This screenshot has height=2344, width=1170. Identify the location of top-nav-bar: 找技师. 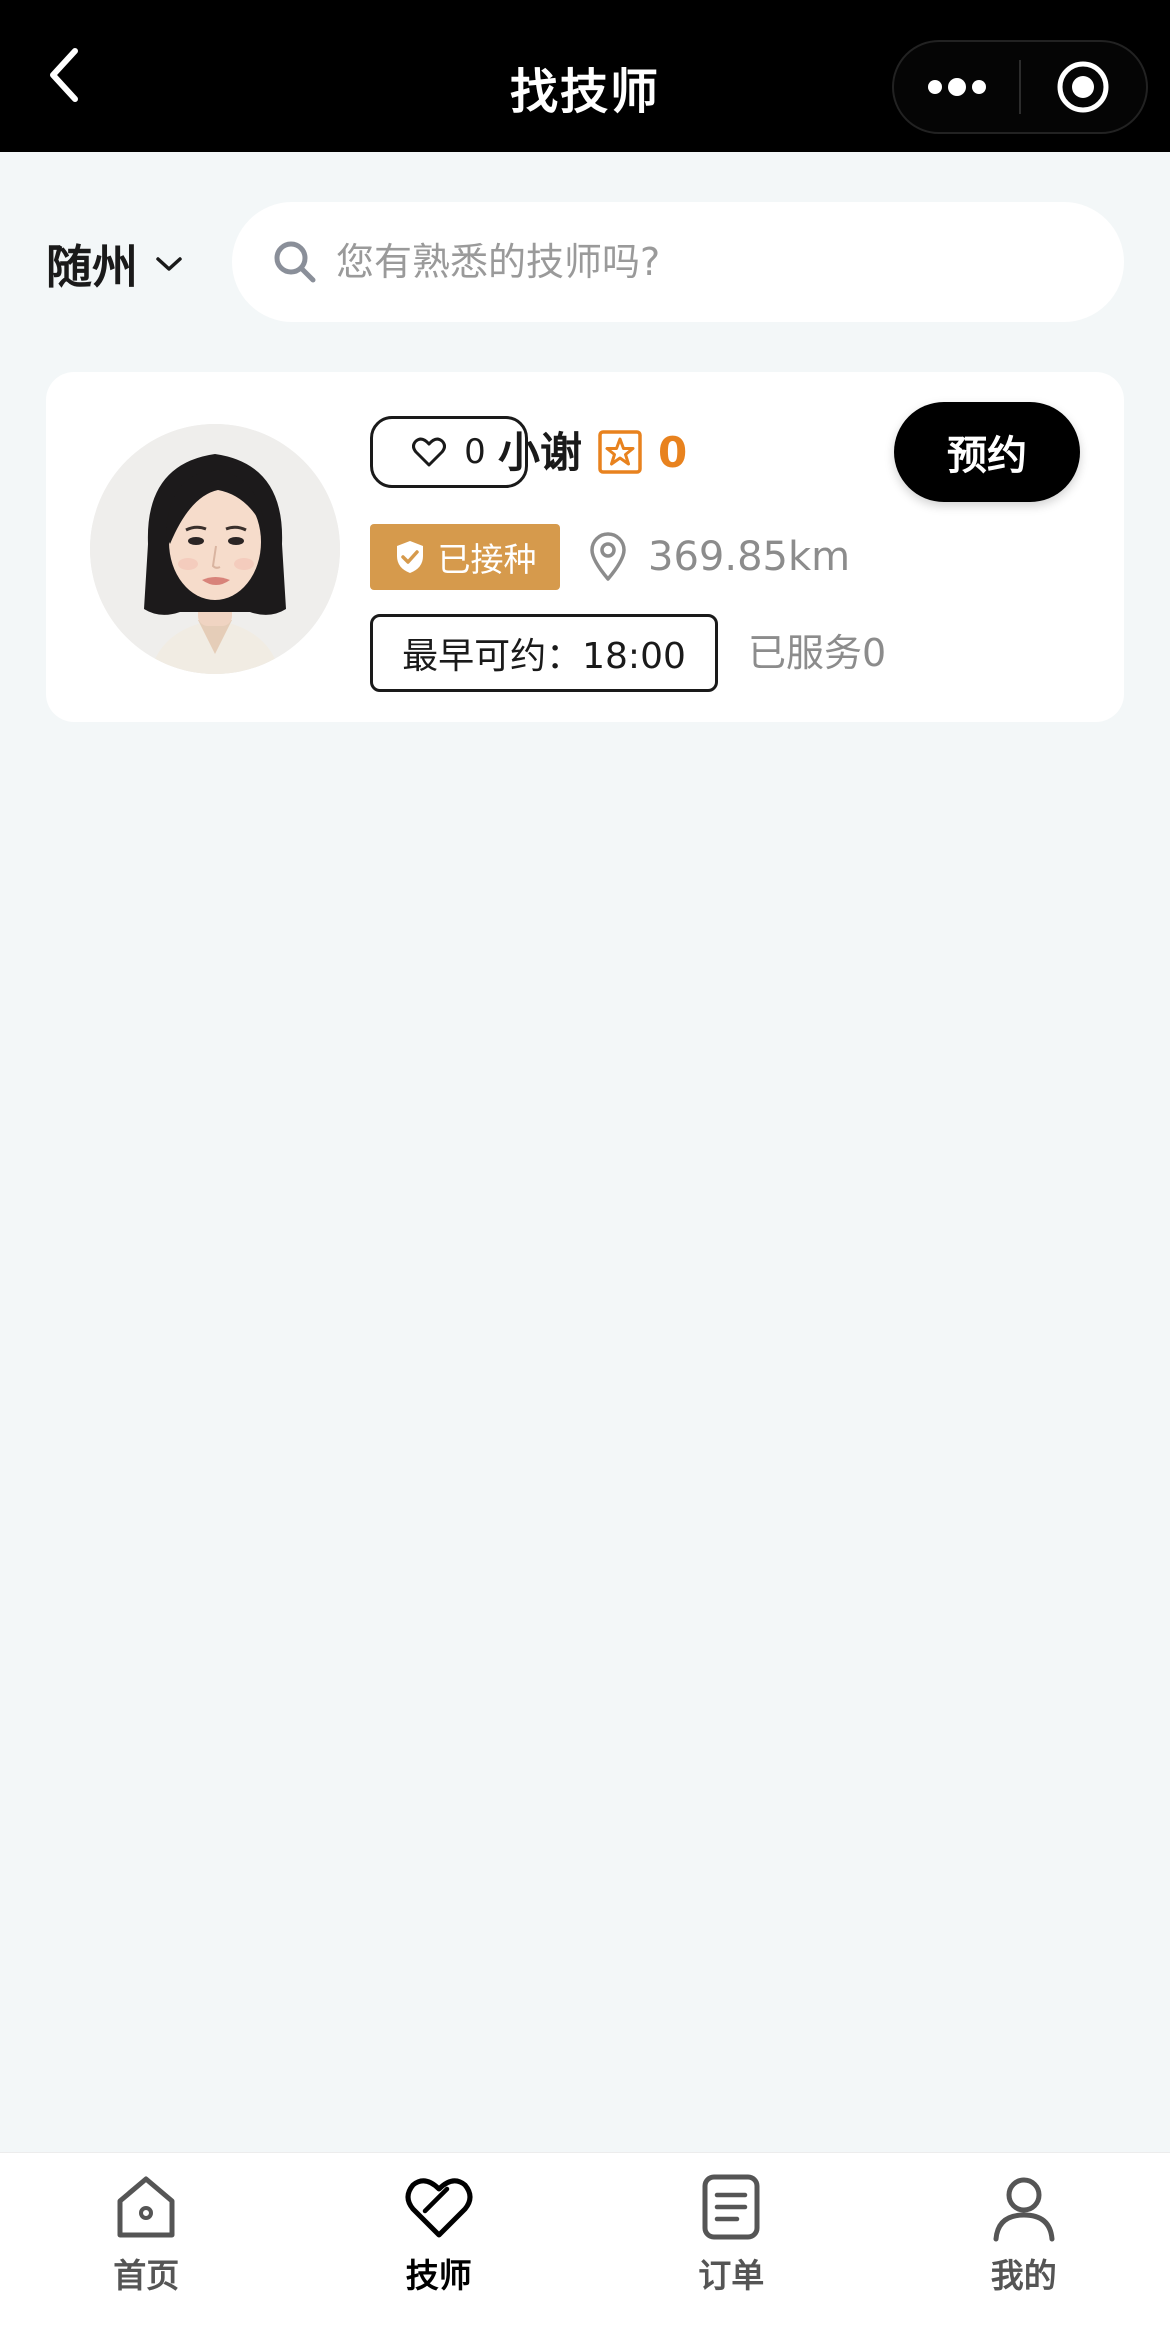
(585, 76).